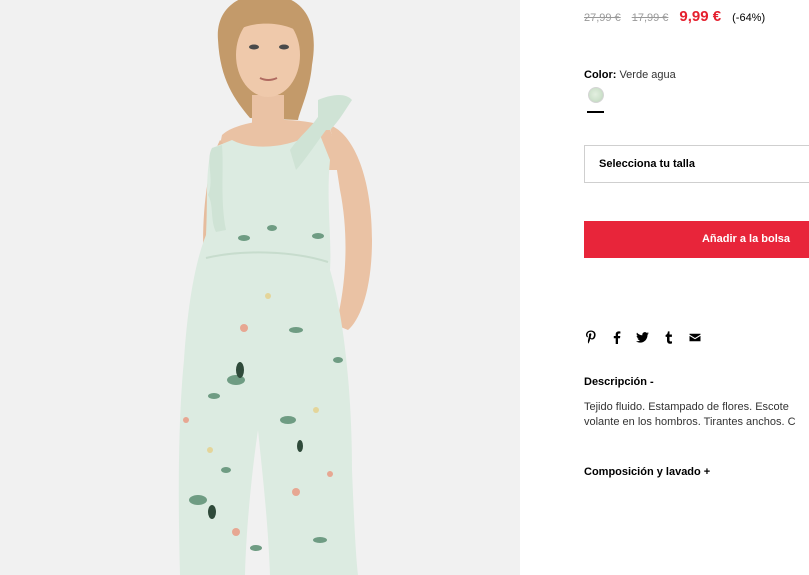 This screenshot has height=575, width=809. What do you see at coordinates (746, 239) in the screenshot?
I see `add-to-bag-label: Añadir a la bolsa` at bounding box center [746, 239].